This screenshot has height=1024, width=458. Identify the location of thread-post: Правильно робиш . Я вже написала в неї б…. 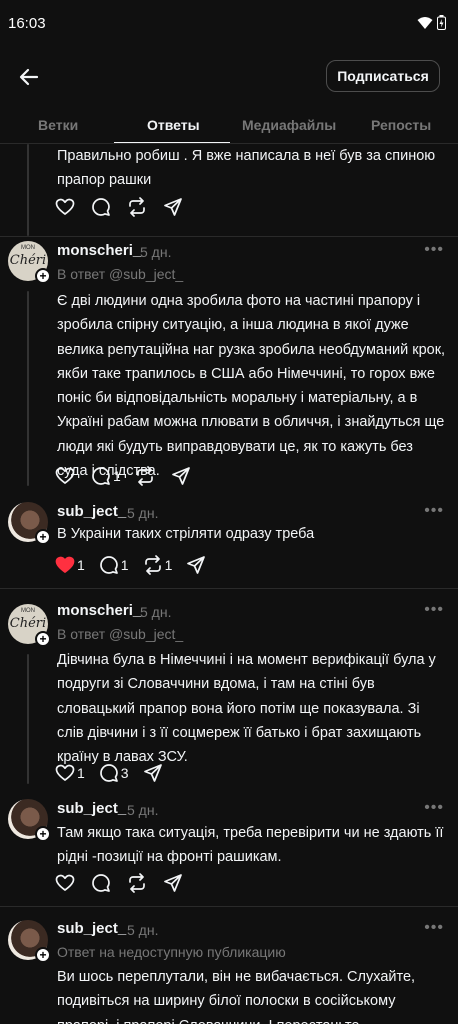
(229, 190).